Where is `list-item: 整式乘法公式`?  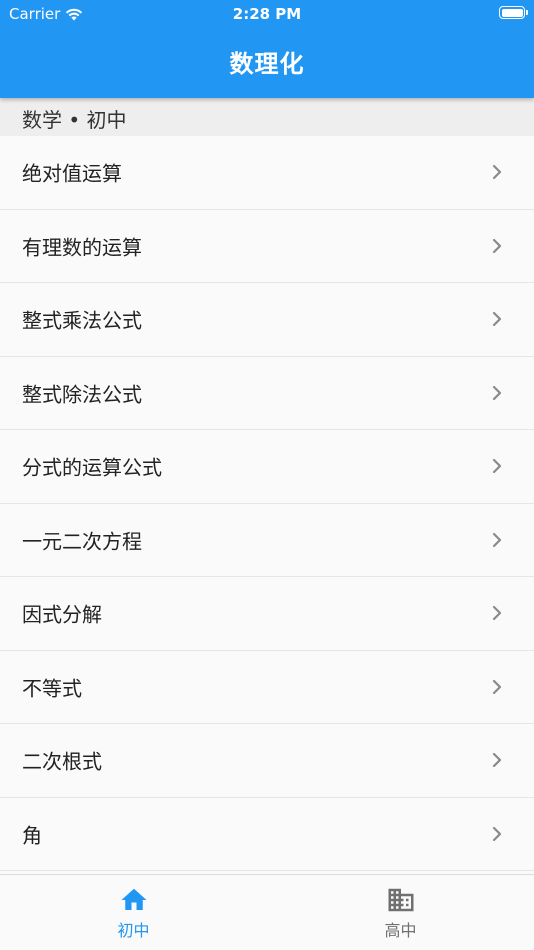 list-item: 整式乘法公式 is located at coordinates (267, 320).